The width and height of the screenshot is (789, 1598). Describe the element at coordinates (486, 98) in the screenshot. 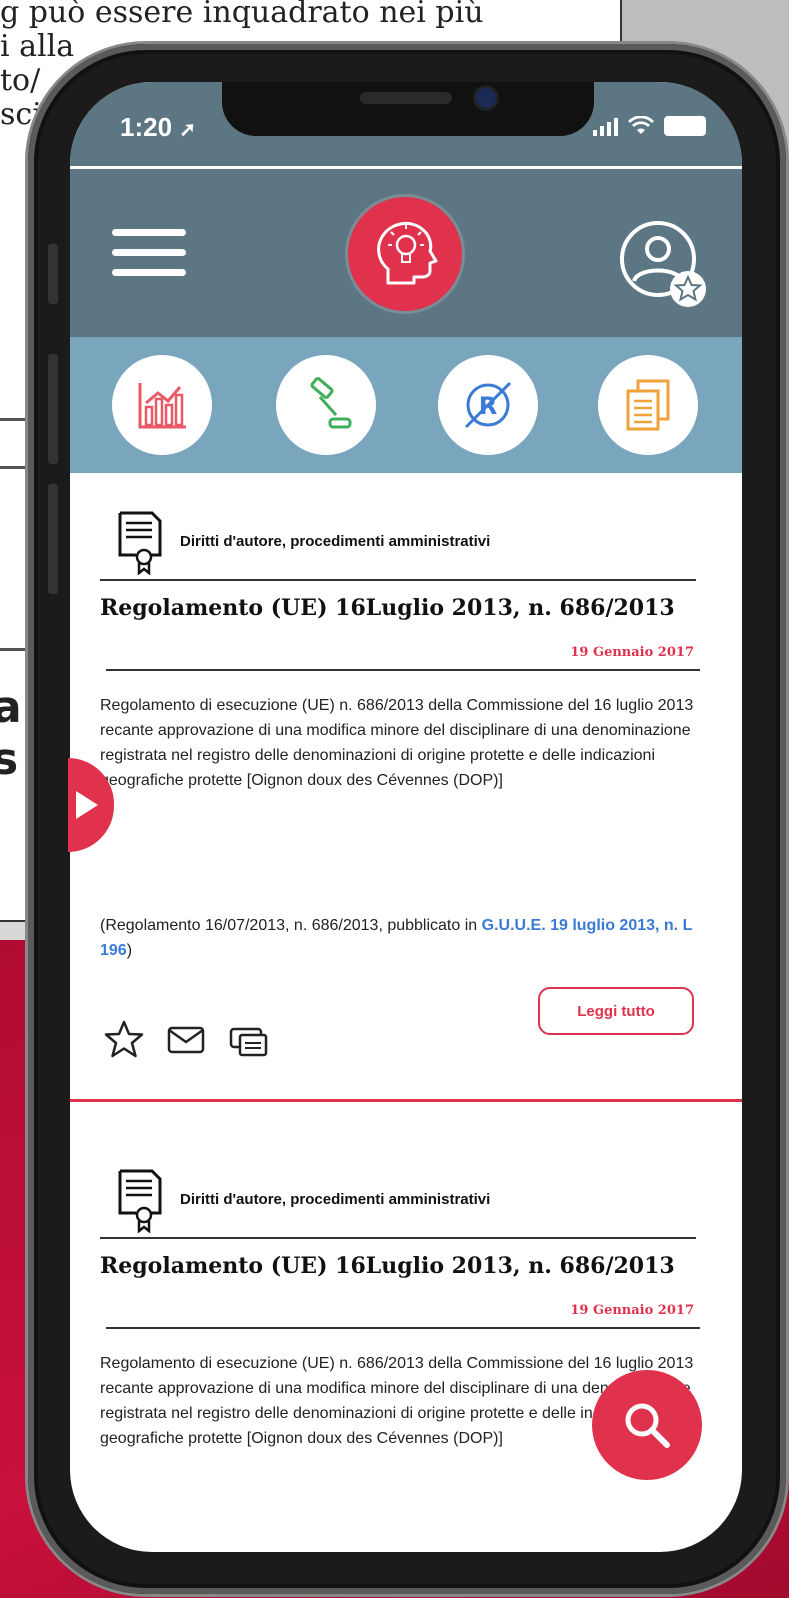

I see `camera` at that location.